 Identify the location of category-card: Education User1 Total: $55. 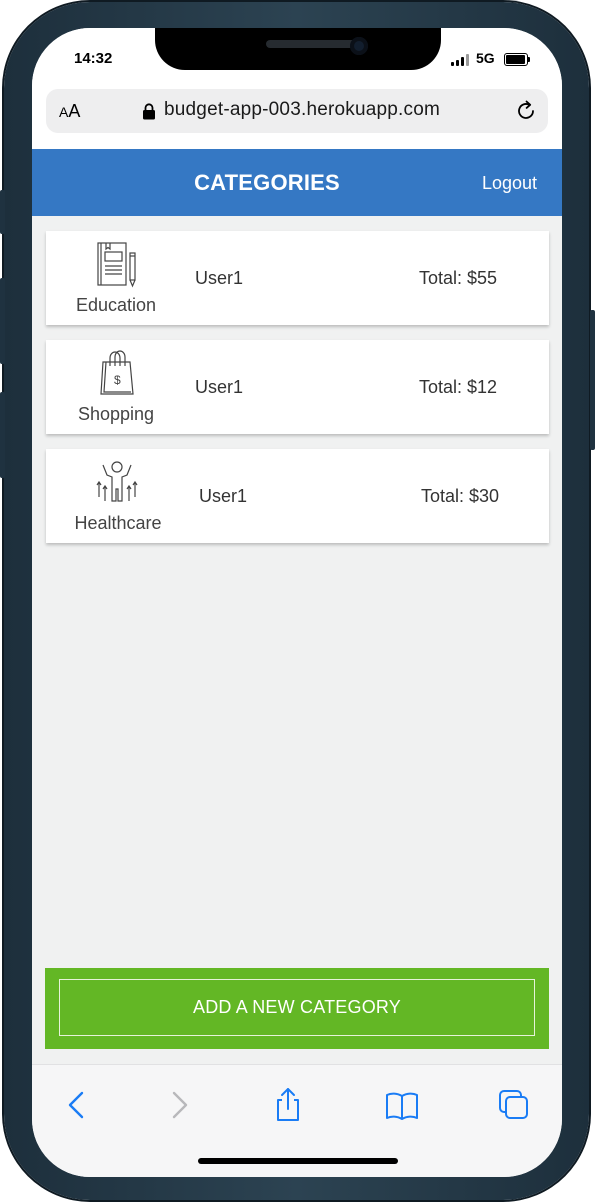
(297, 278).